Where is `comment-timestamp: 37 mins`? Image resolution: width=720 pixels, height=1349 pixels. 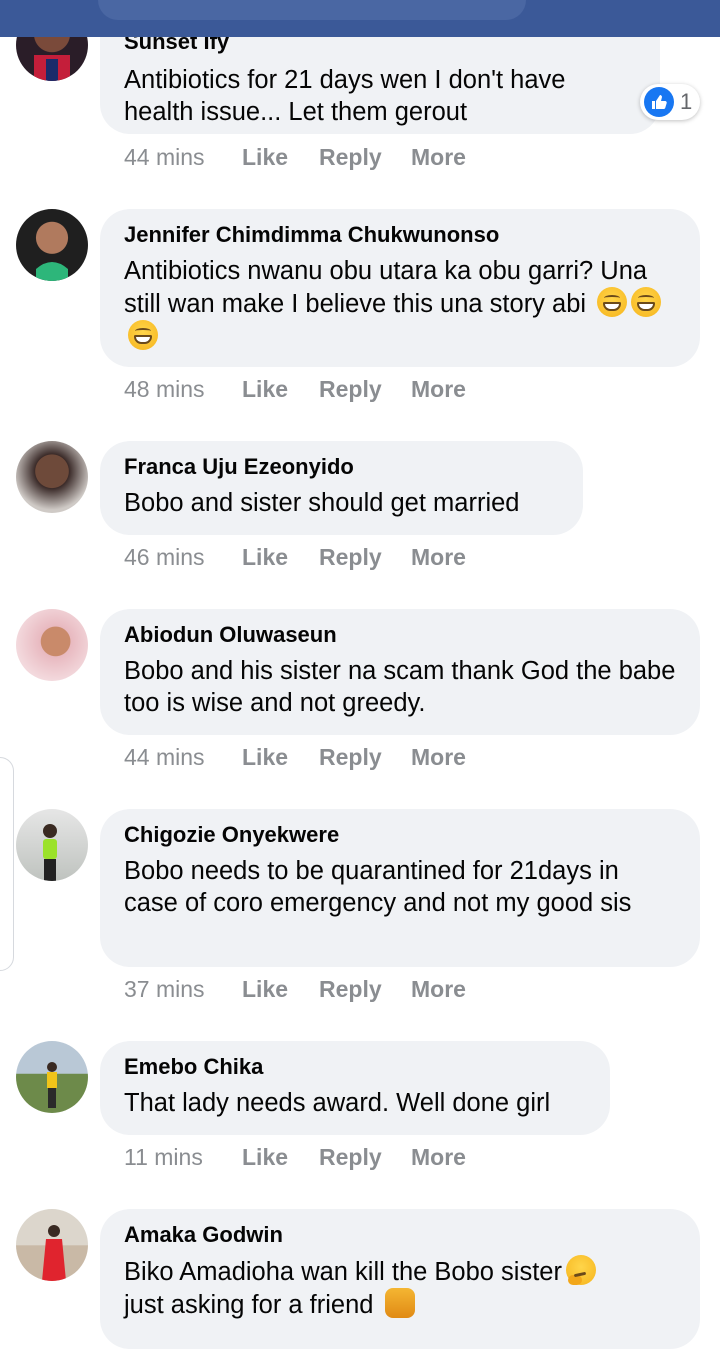
comment-timestamp: 37 mins is located at coordinates (164, 989).